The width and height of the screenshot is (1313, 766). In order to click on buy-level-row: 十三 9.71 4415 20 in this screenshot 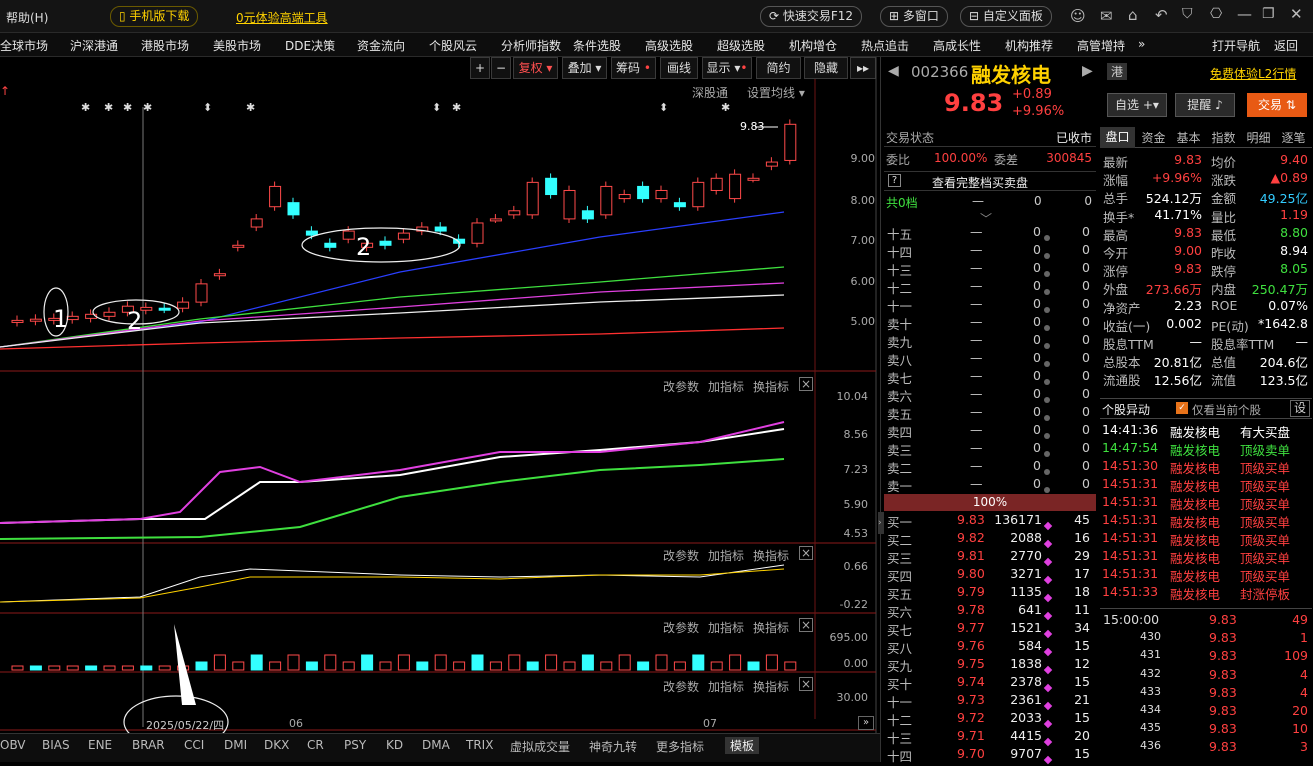, I will do `click(989, 737)`.